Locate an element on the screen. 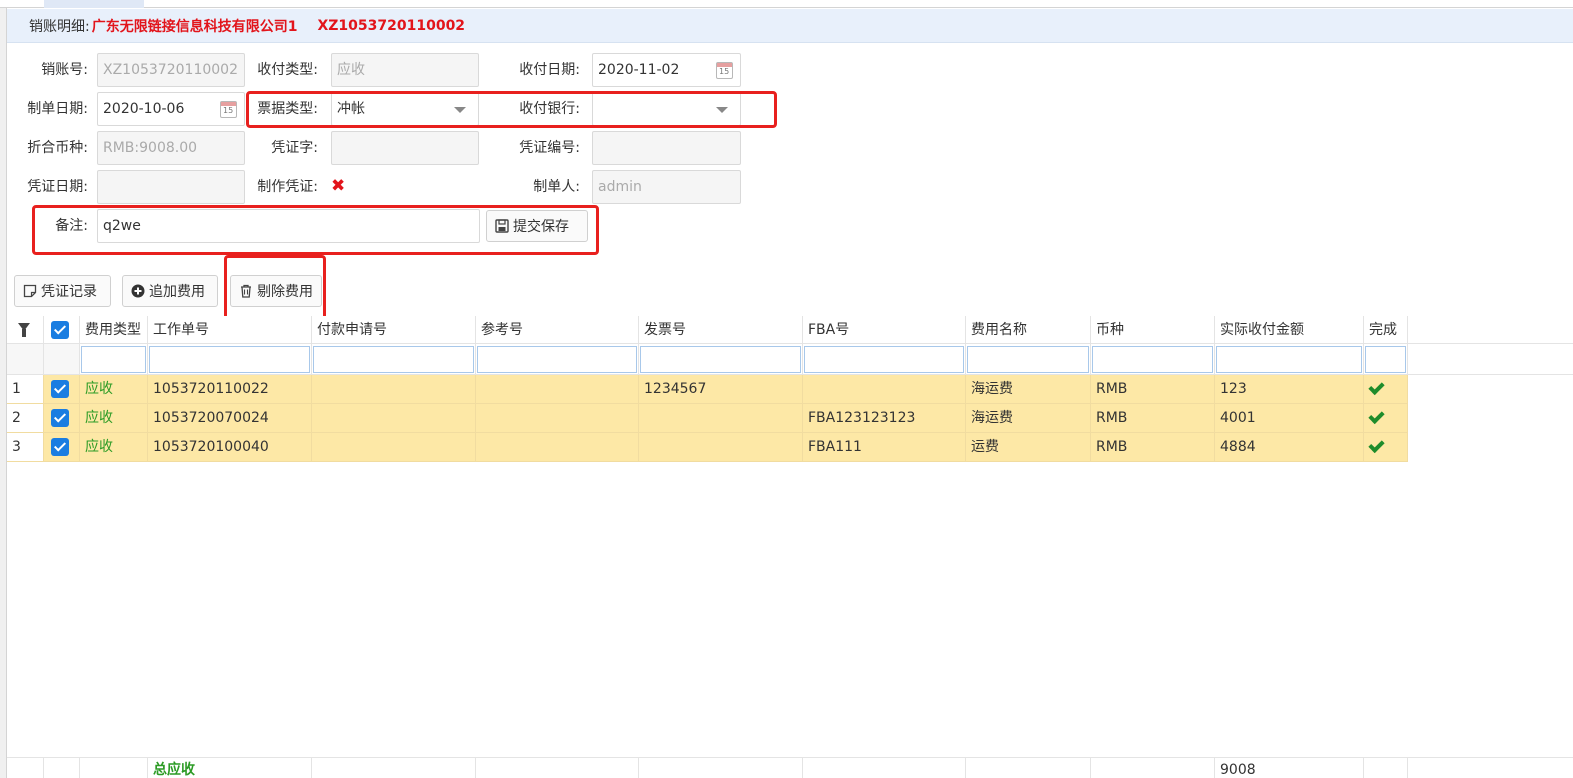 The width and height of the screenshot is (1573, 778). filter-icon is located at coordinates (24, 330).